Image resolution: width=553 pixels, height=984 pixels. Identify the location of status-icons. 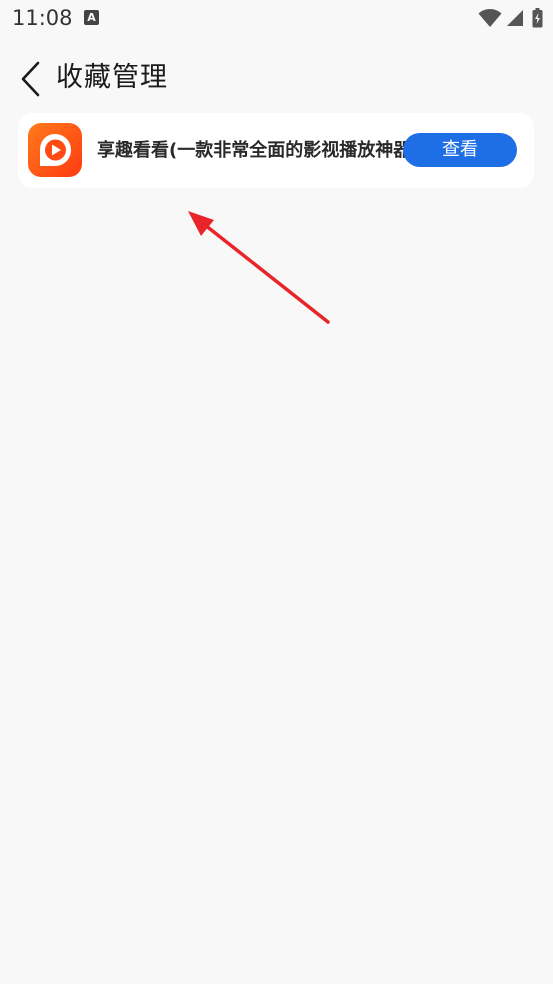
(510, 18).